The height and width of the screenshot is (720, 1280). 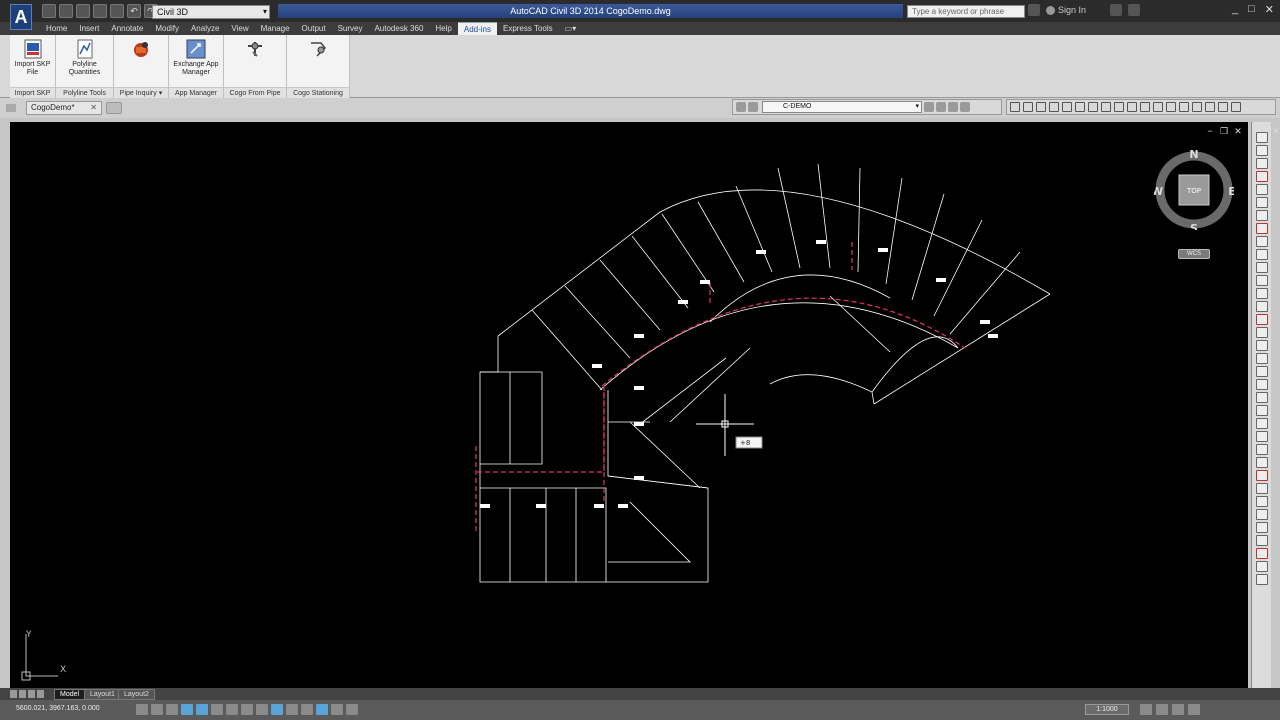 I want to click on viewport-close-icon: ✕, so click(x=1238, y=131).